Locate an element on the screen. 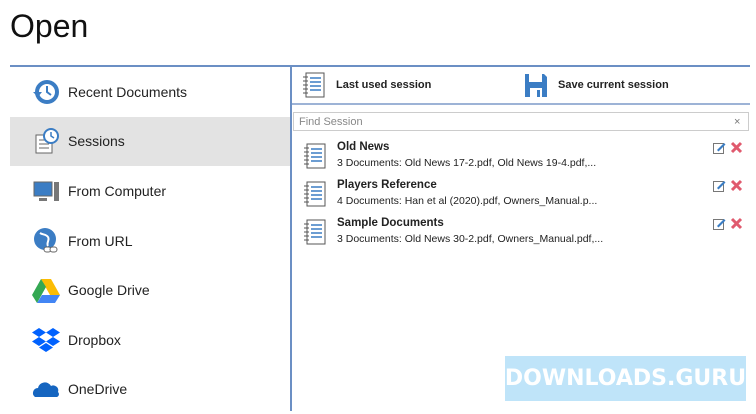  sidebar-item-from-url: From URL is located at coordinates (150, 241).